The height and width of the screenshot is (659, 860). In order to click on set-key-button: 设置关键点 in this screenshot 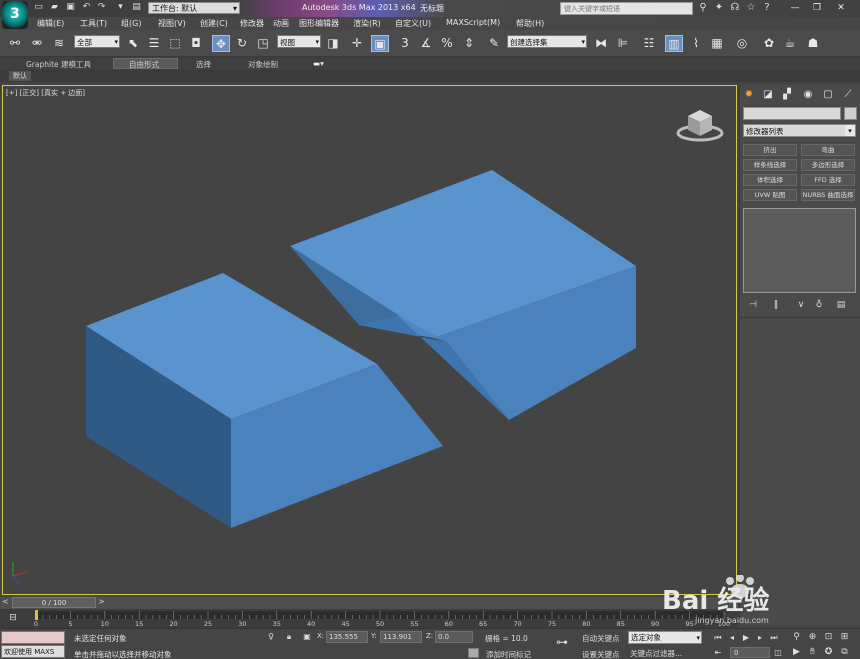, I will do `click(601, 654)`.